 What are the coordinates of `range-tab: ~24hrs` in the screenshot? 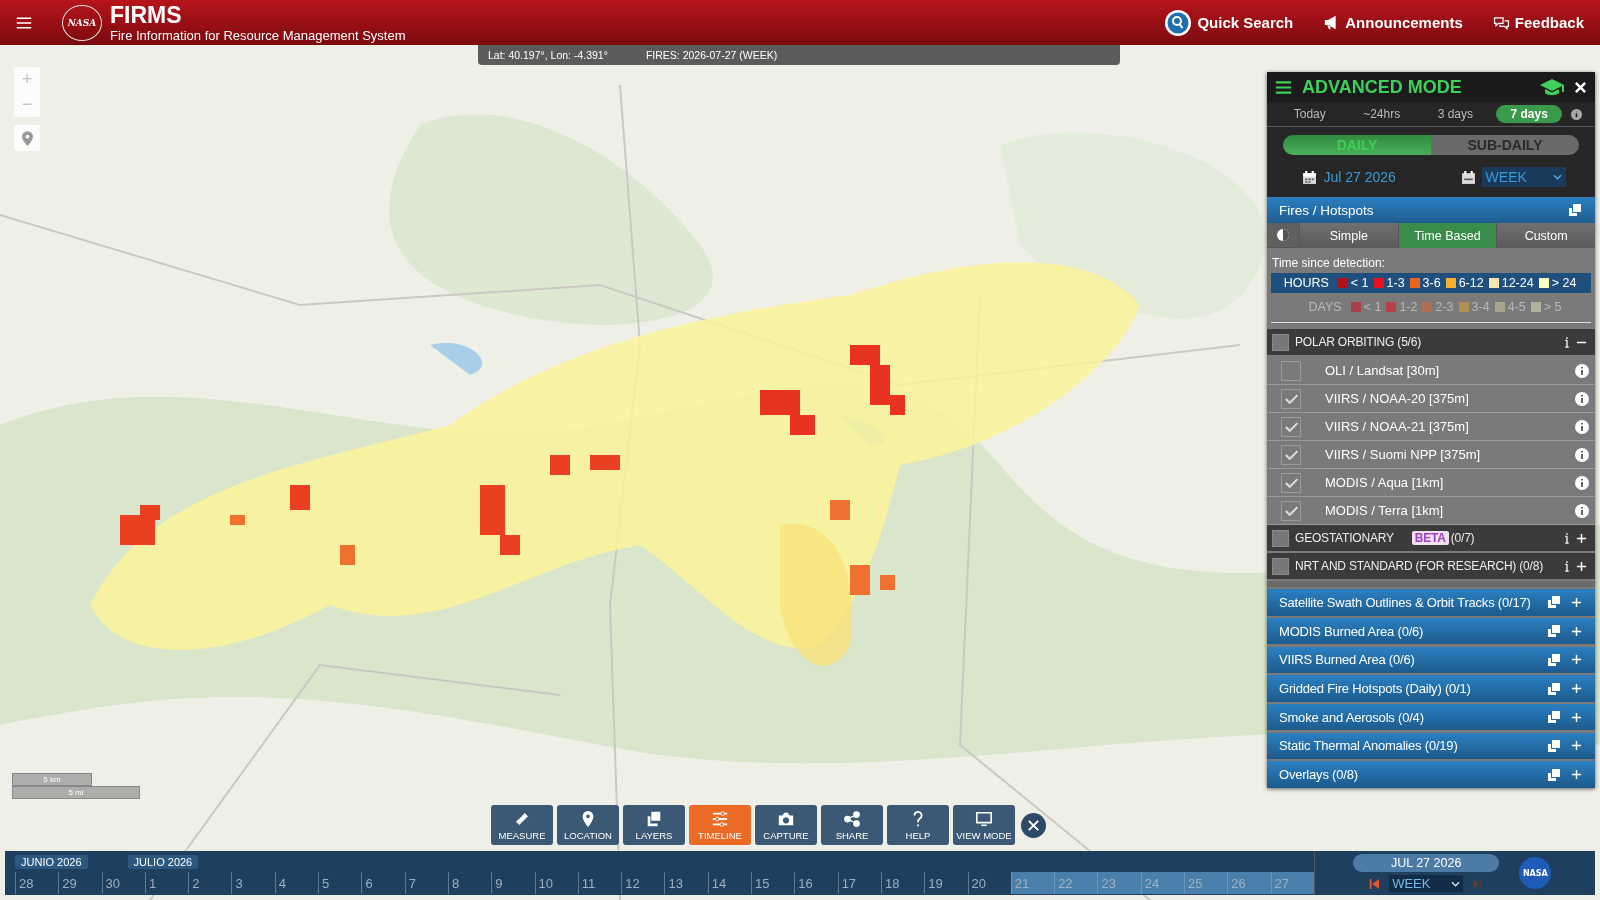 It's located at (1382, 114).